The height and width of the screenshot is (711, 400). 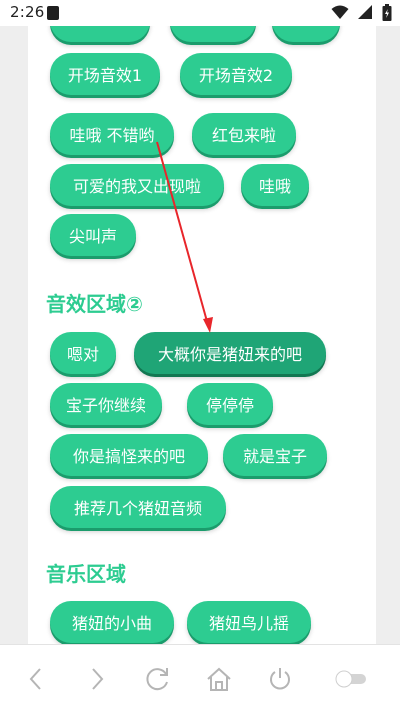 What do you see at coordinates (129, 455) in the screenshot?
I see `sound-button: 你是搞怪来的吧` at bounding box center [129, 455].